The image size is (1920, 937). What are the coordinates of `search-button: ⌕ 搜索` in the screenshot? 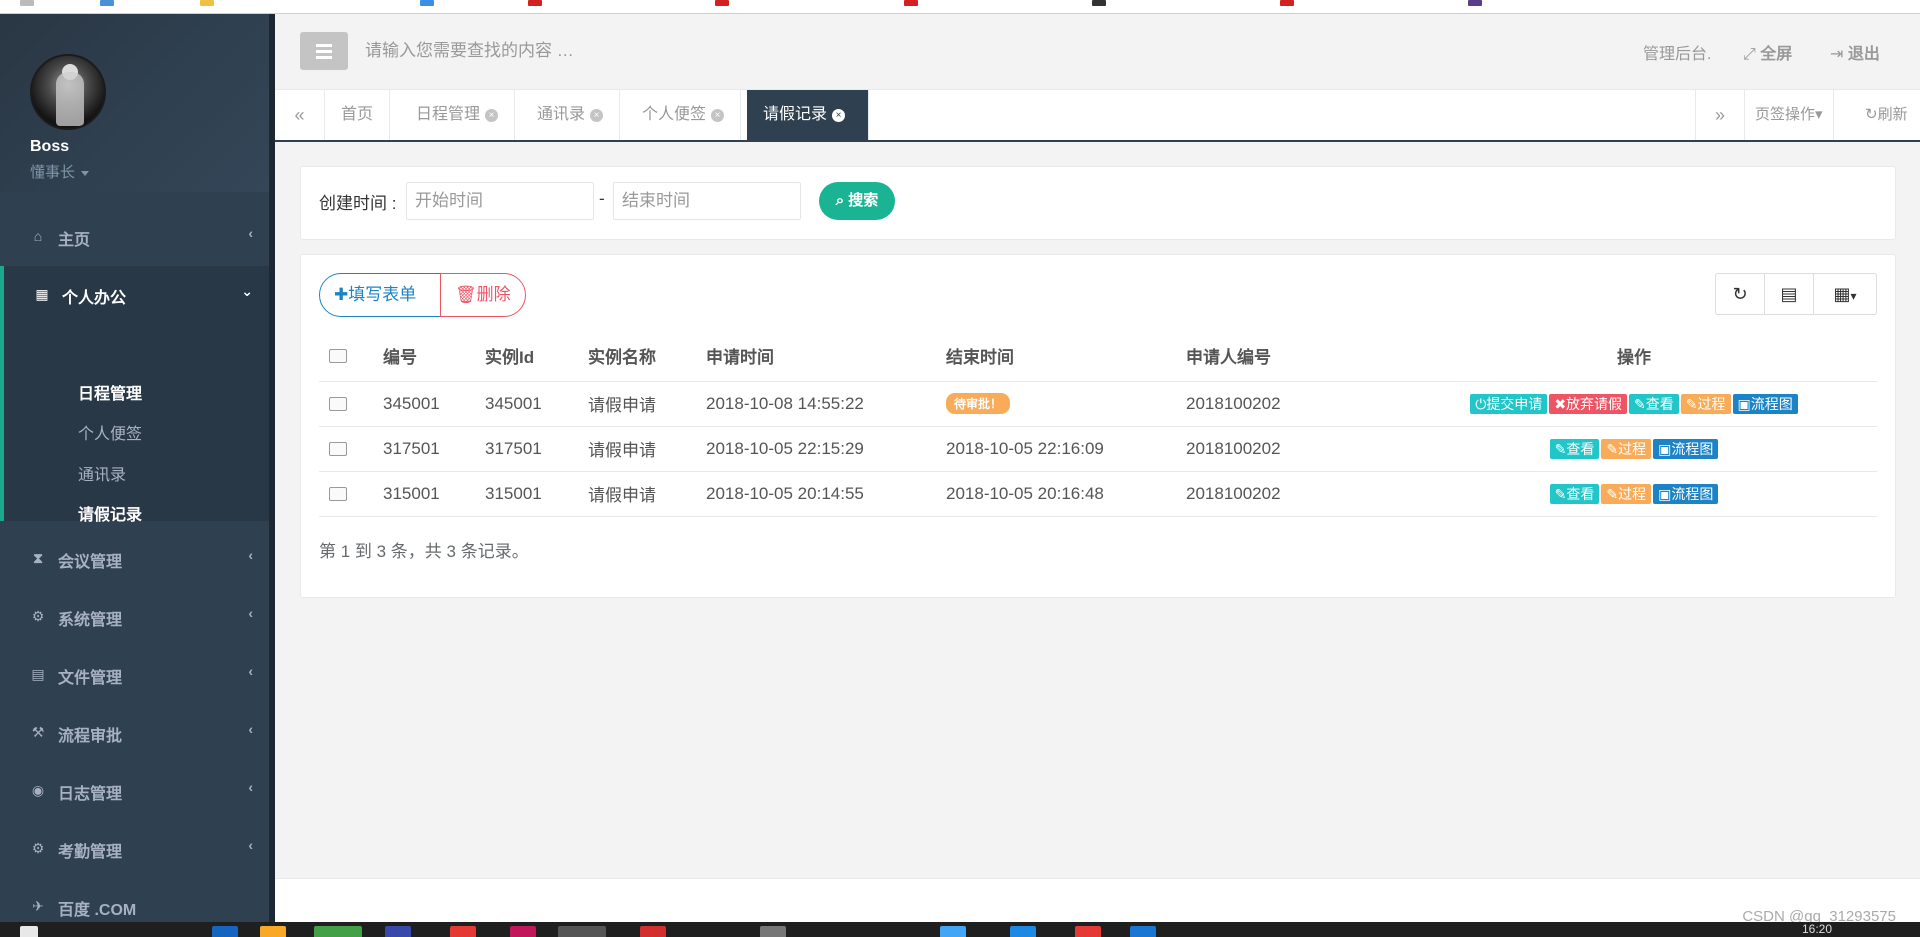 It's located at (857, 201).